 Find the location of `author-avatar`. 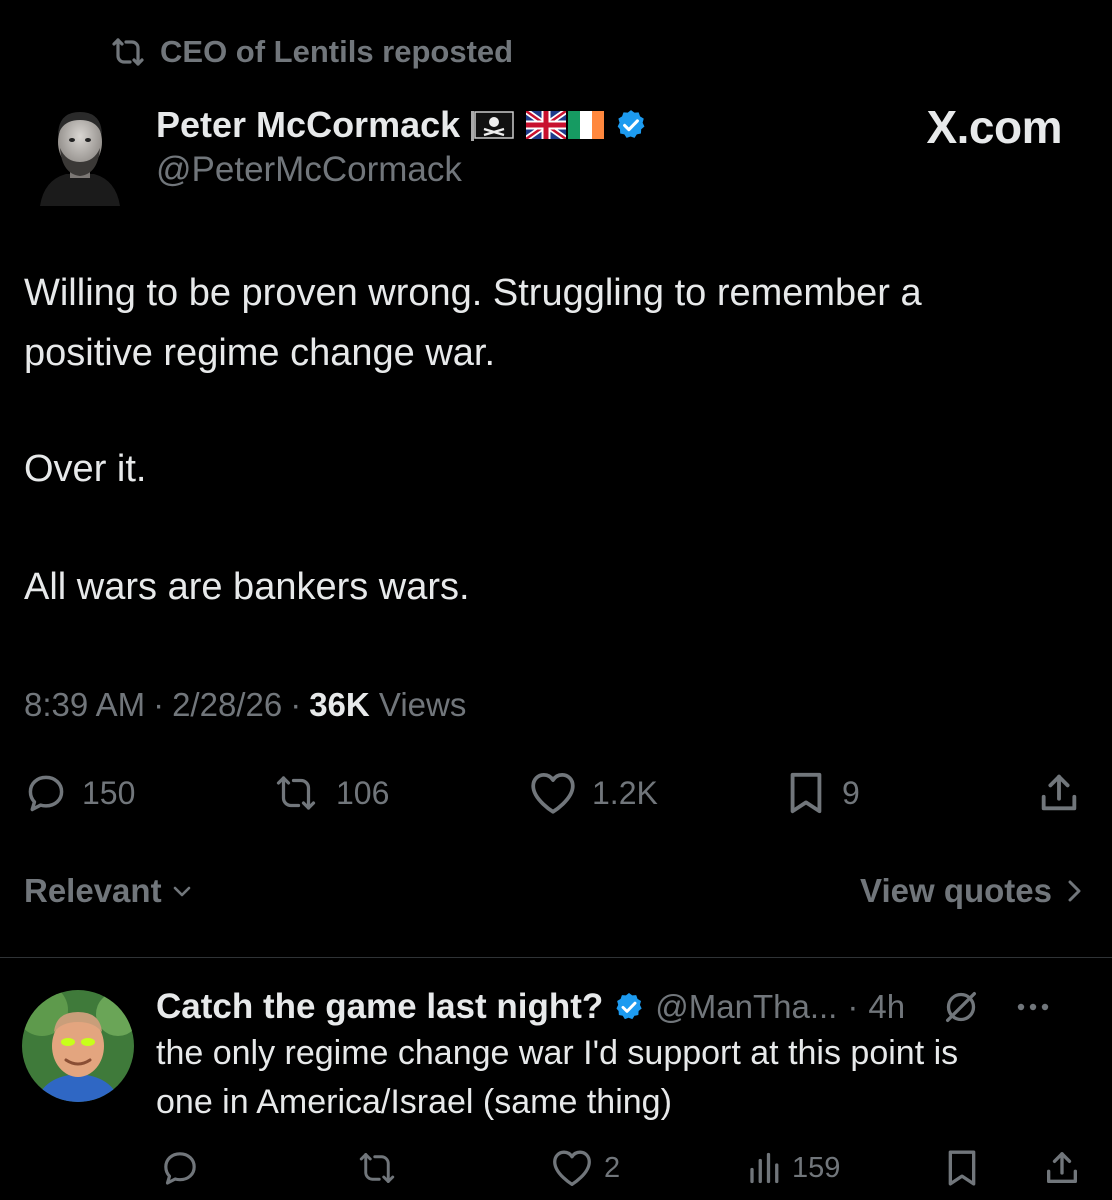

author-avatar is located at coordinates (80, 154).